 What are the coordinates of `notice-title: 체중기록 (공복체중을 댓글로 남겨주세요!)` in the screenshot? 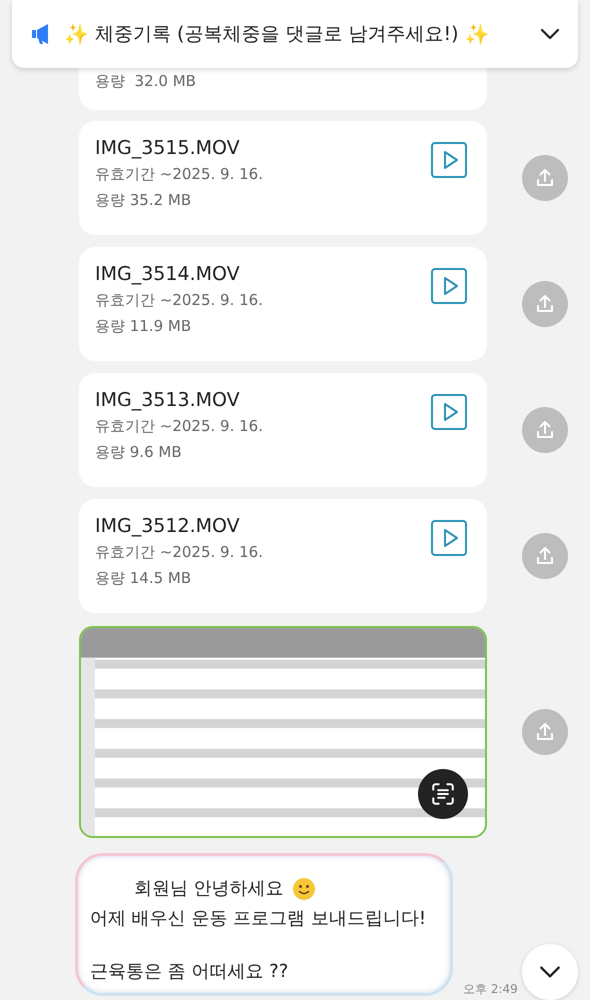 It's located at (277, 34).